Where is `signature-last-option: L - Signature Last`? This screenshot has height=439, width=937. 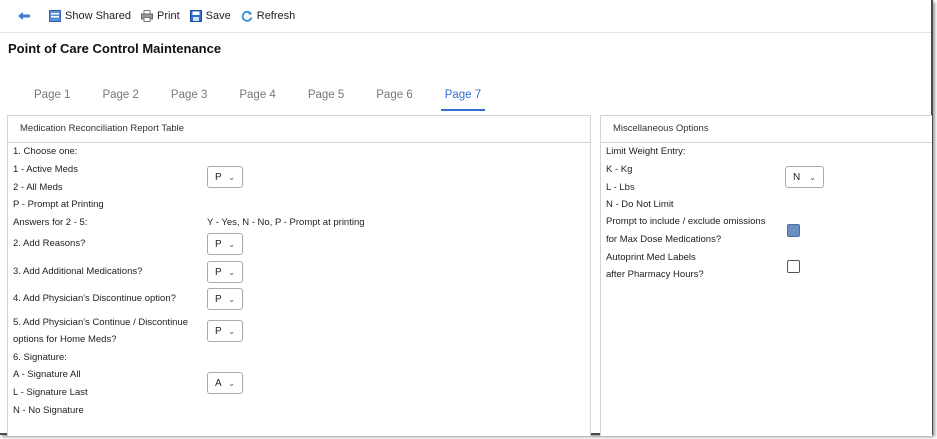 signature-last-option: L - Signature Last is located at coordinates (50, 392).